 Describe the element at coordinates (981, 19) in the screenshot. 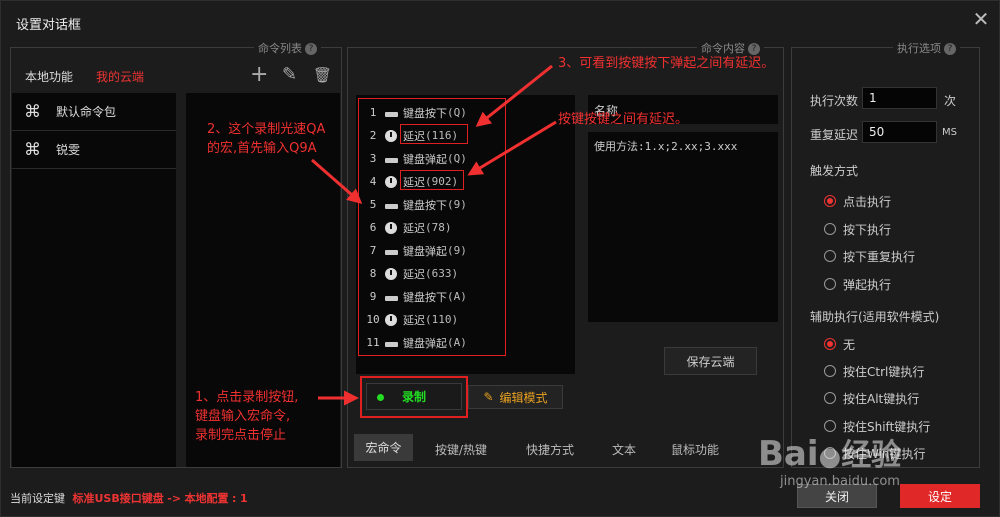

I see `close-icon: ✕` at that location.